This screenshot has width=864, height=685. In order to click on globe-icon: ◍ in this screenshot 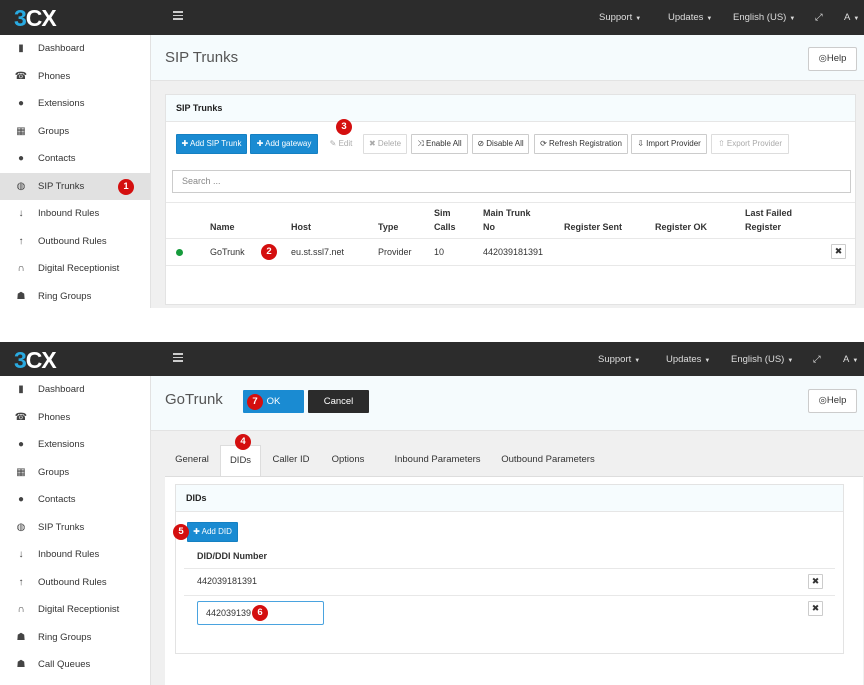, I will do `click(21, 527)`.